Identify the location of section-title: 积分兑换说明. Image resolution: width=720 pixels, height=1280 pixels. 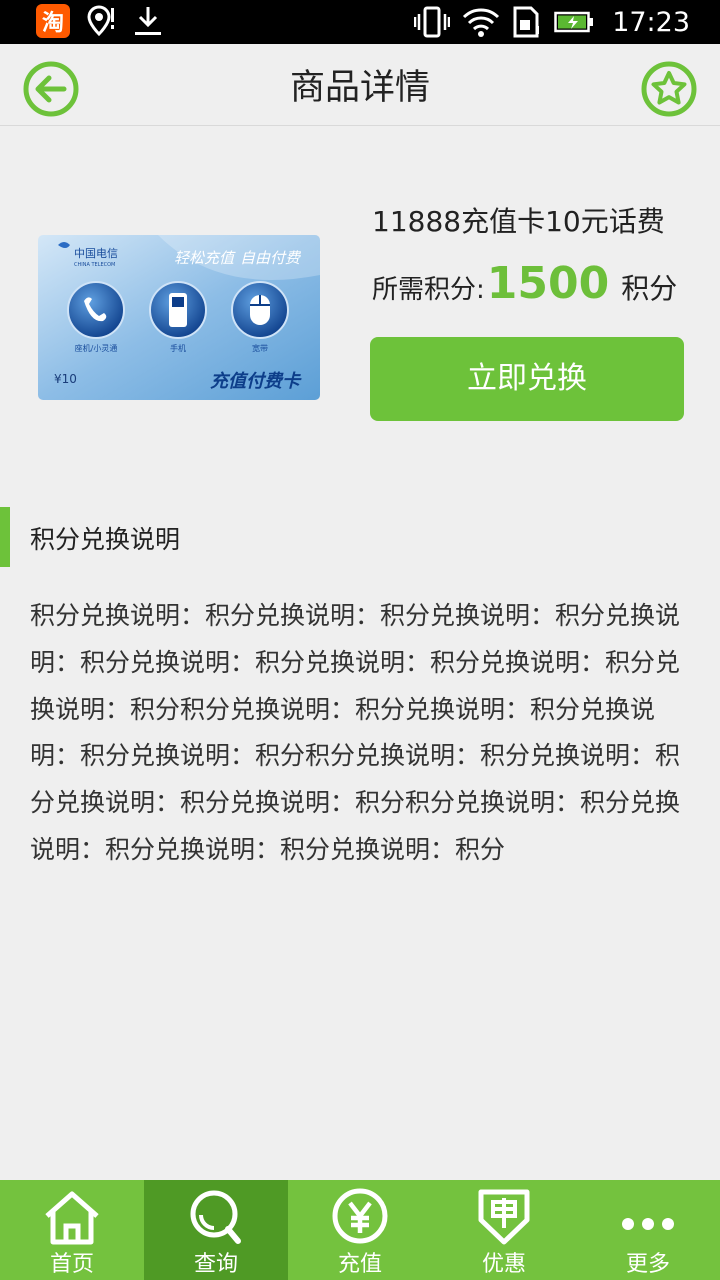
(105, 539).